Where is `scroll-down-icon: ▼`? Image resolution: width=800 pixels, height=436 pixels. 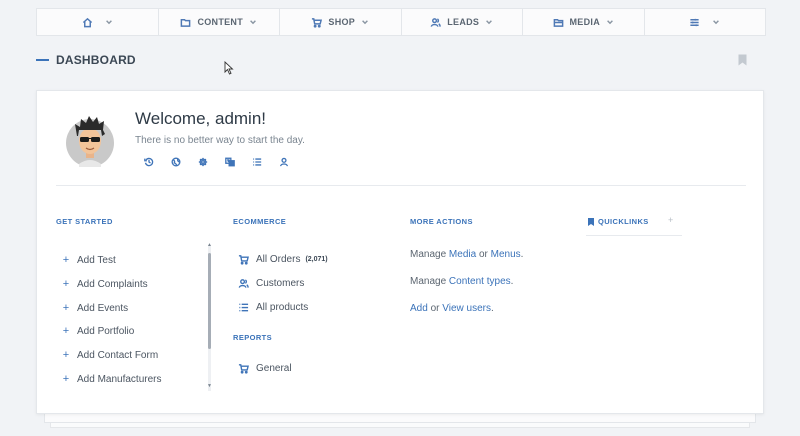 scroll-down-icon: ▼ is located at coordinates (209, 386).